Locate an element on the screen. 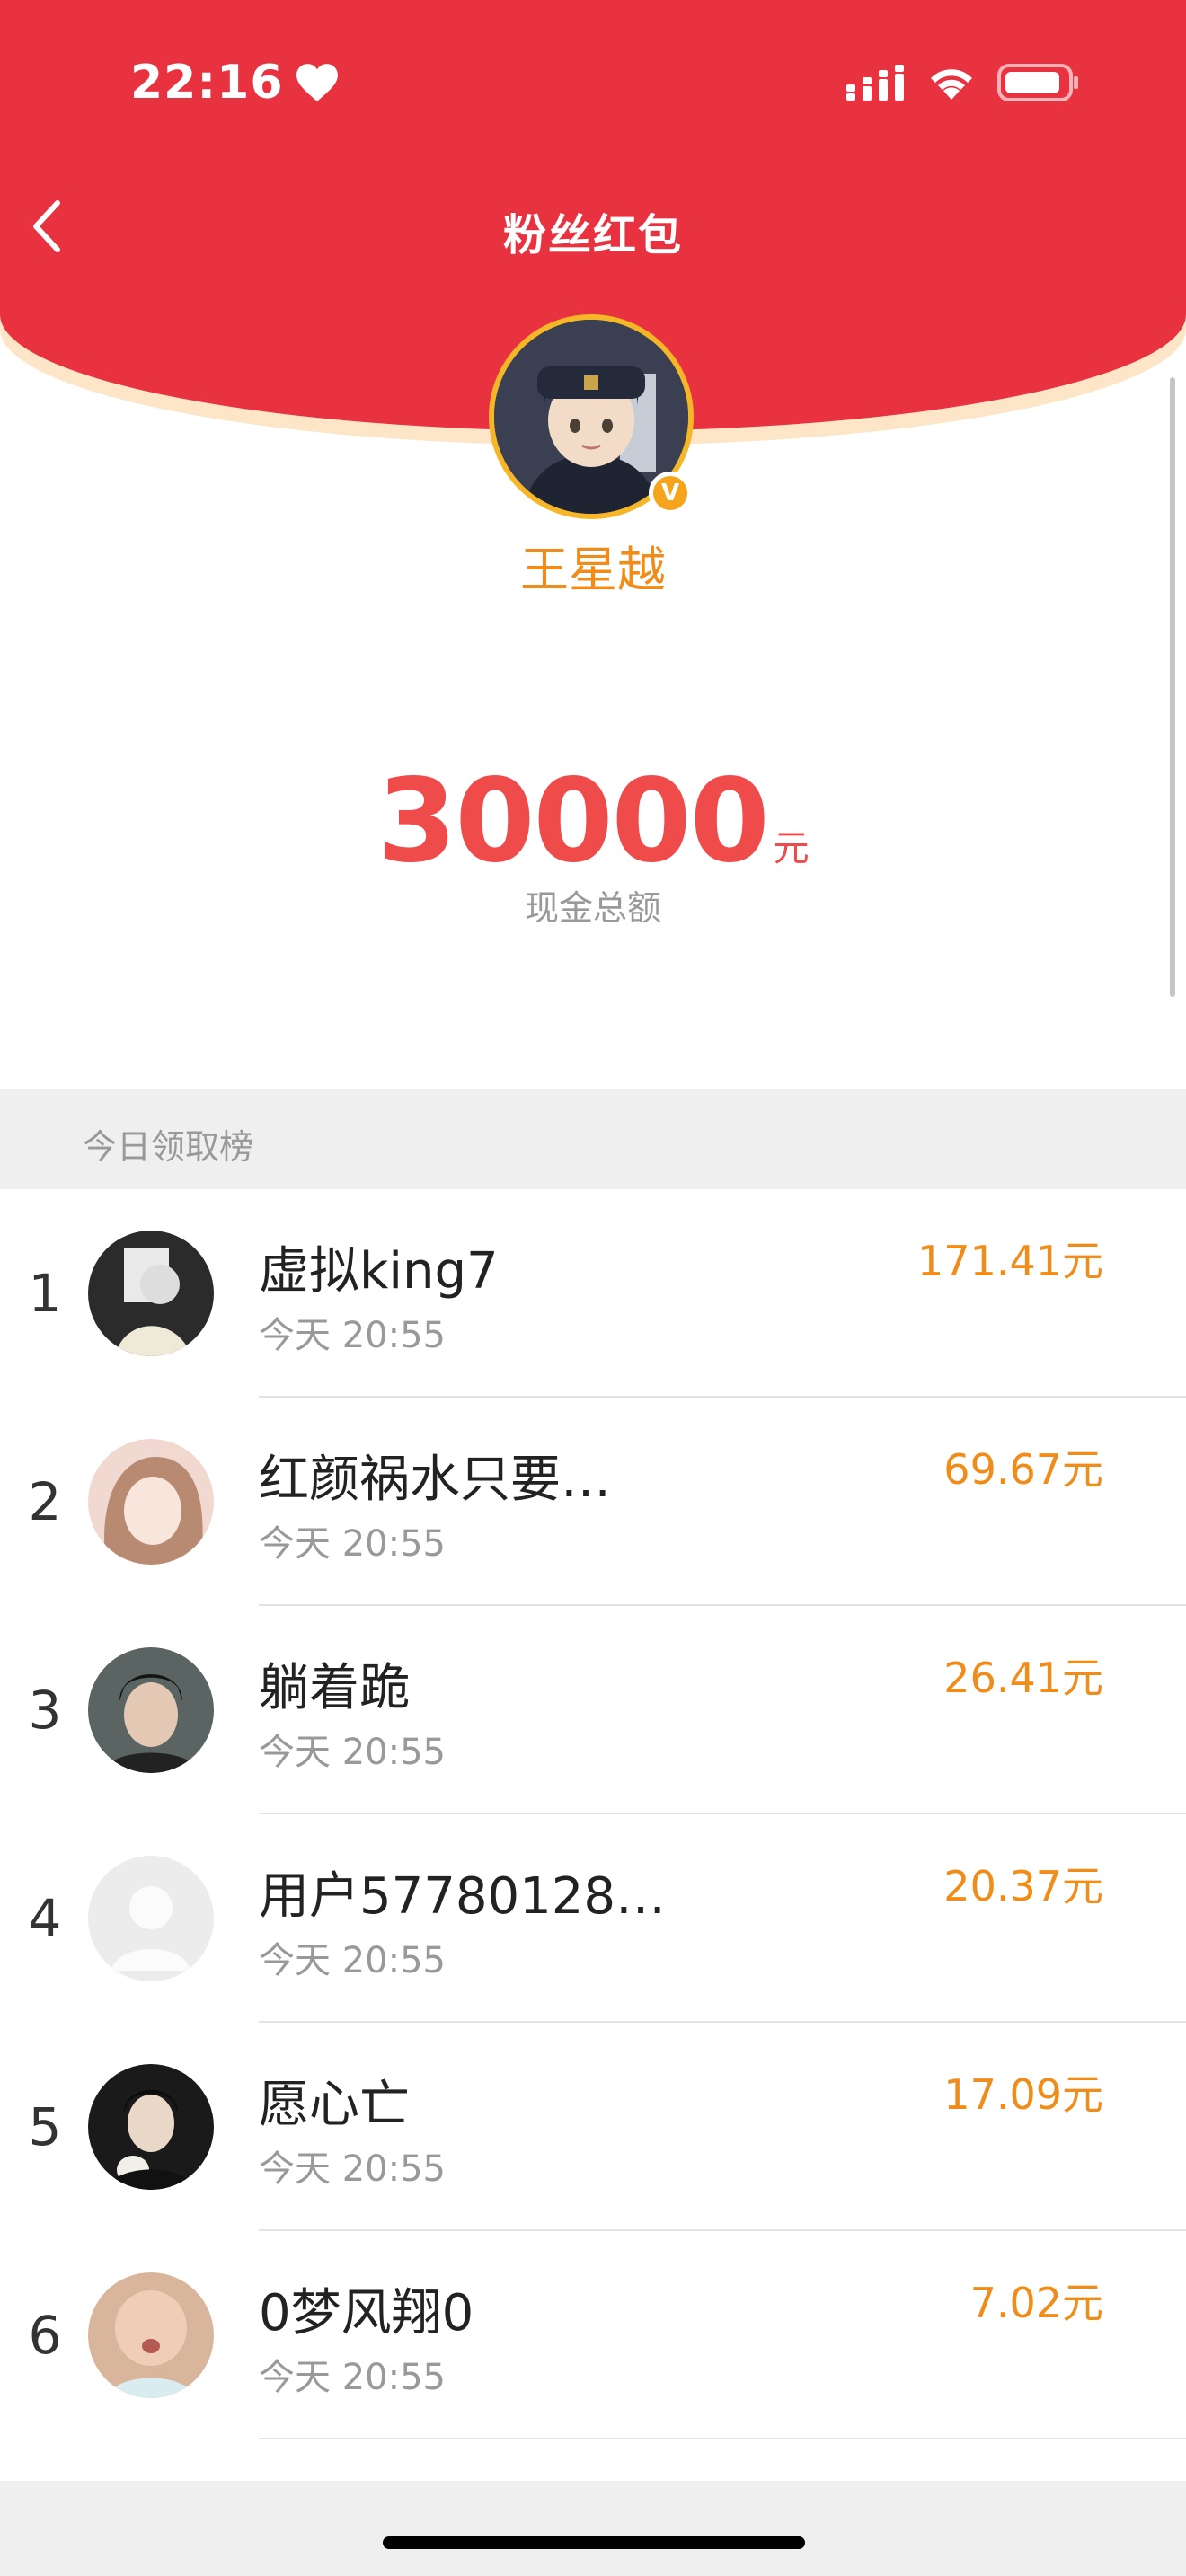 The width and height of the screenshot is (1186, 2576). status-icons is located at coordinates (963, 82).